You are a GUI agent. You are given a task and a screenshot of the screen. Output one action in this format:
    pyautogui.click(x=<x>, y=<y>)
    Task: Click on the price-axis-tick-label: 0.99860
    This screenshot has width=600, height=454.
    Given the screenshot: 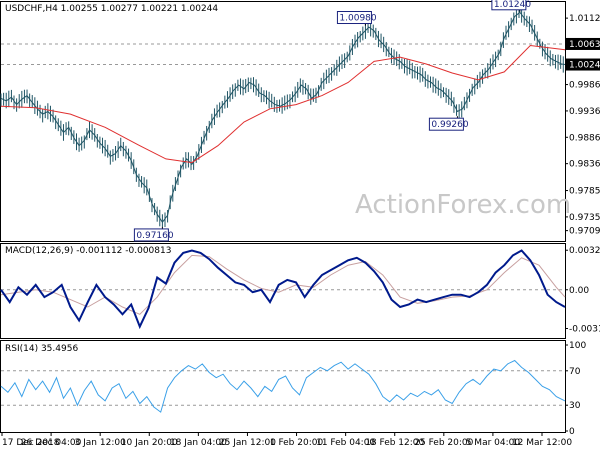 What is the action you would take?
    pyautogui.click(x=584, y=86)
    